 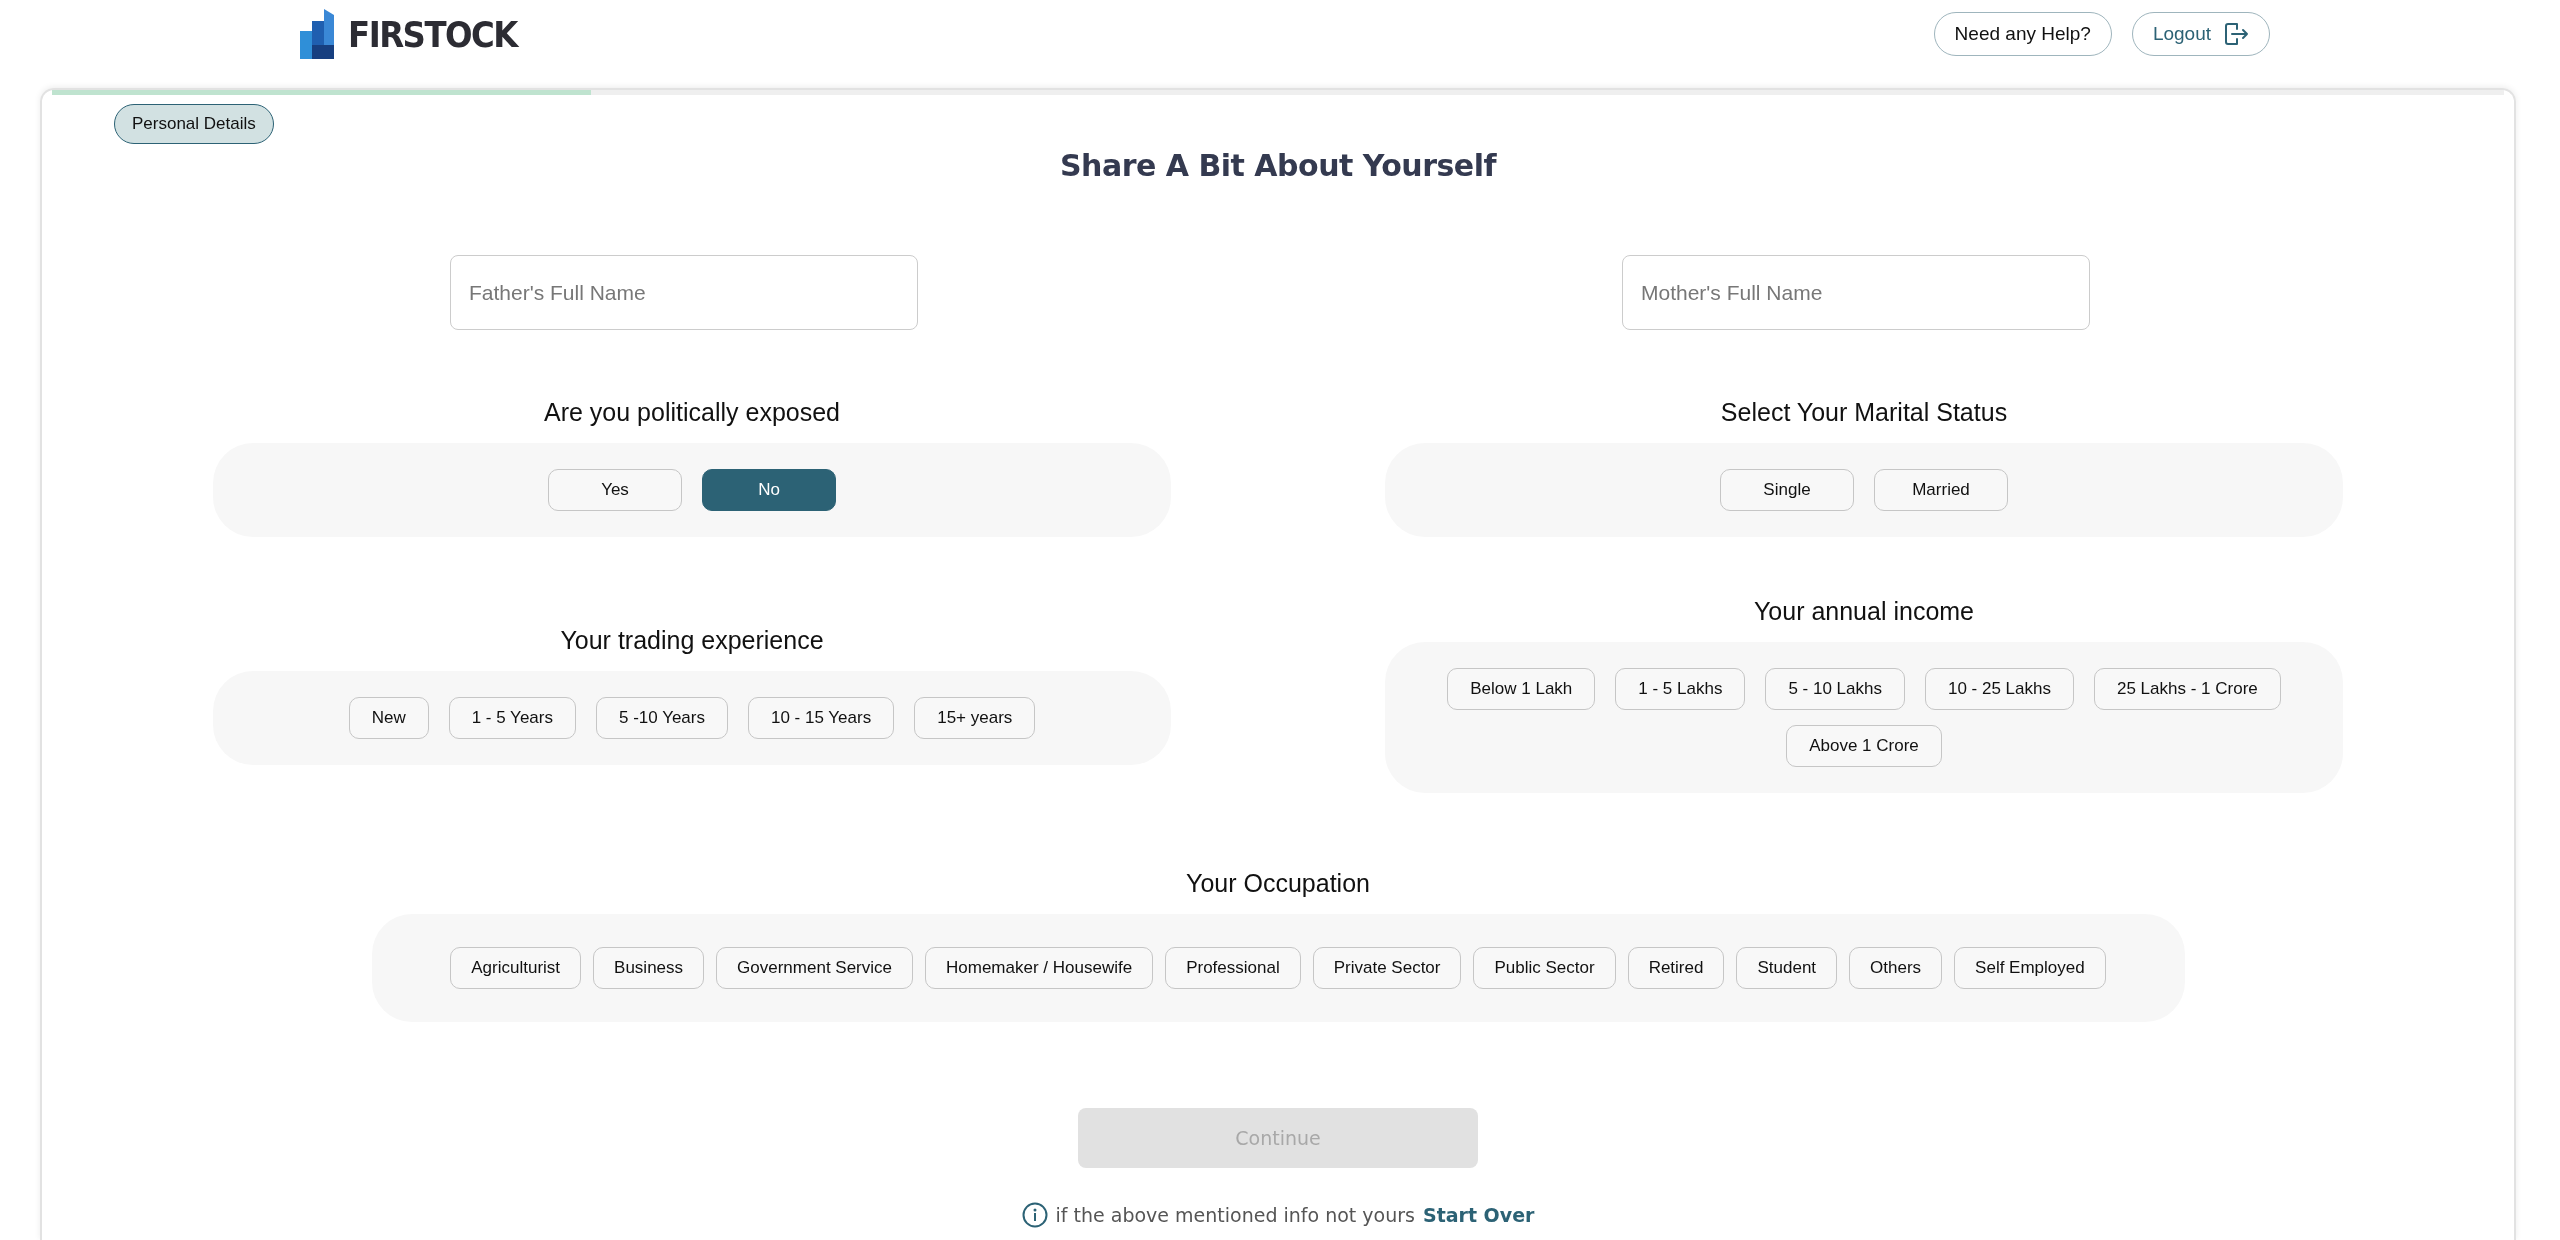 I want to click on option-chip: New, so click(x=388, y=717).